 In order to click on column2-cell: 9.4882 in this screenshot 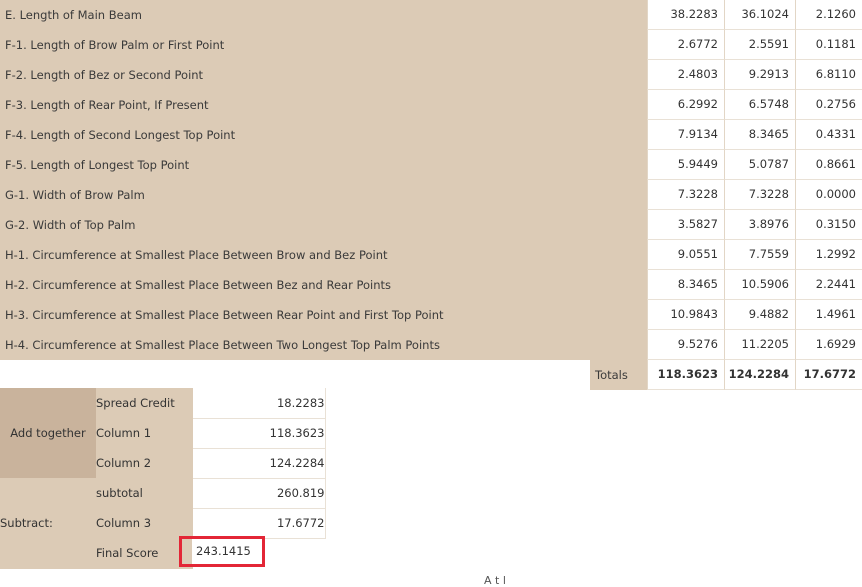, I will do `click(759, 315)`.